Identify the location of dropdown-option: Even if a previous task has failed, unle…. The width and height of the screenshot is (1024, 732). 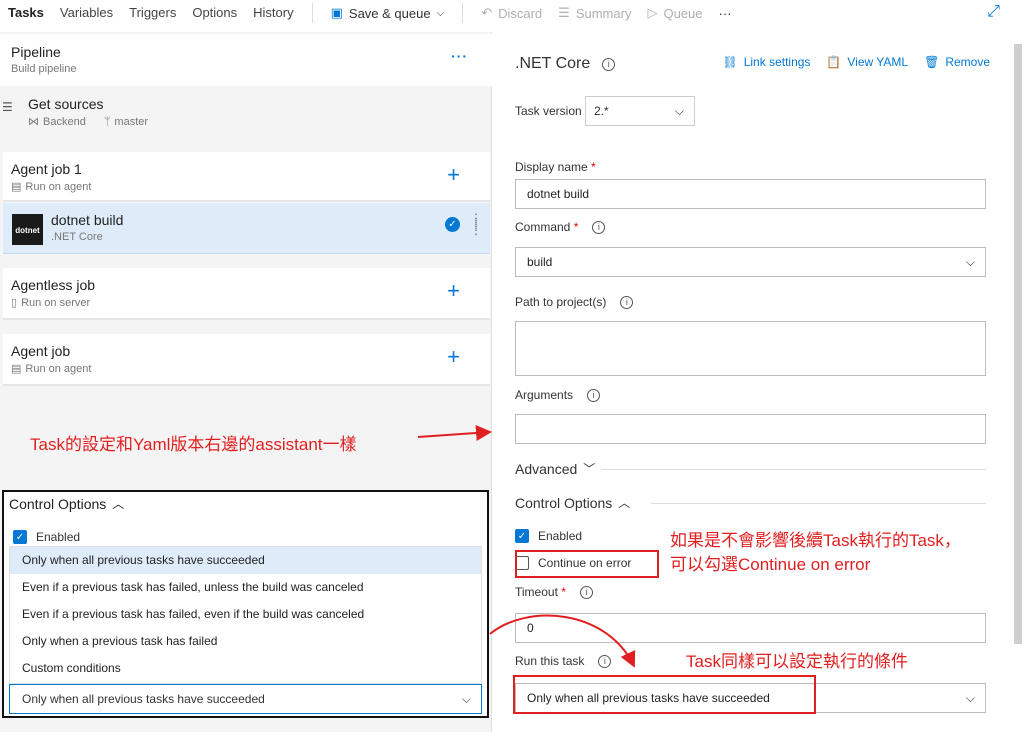
(245, 587).